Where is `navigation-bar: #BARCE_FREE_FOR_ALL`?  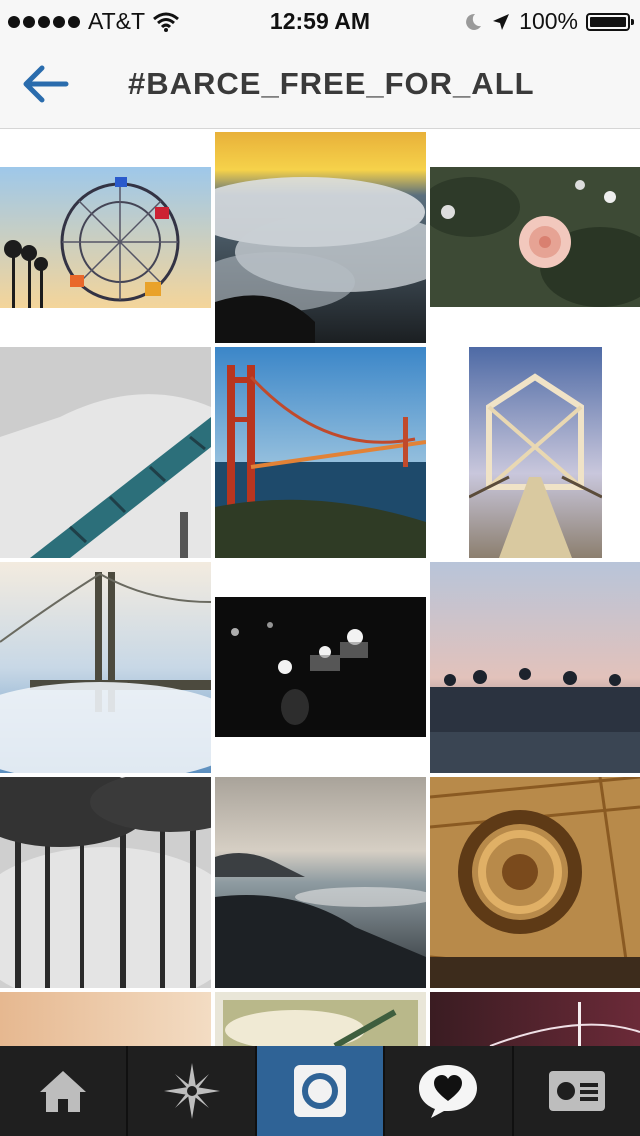
navigation-bar: #BARCE_FREE_FOR_ALL is located at coordinates (320, 84).